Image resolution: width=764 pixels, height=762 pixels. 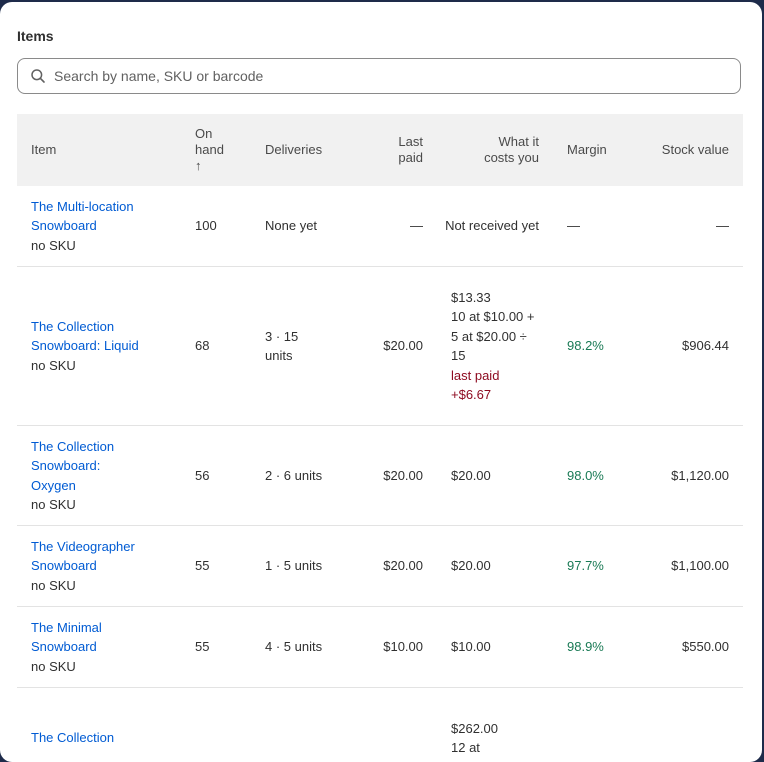 I want to click on on-hand-value: 68, so click(x=216, y=346).